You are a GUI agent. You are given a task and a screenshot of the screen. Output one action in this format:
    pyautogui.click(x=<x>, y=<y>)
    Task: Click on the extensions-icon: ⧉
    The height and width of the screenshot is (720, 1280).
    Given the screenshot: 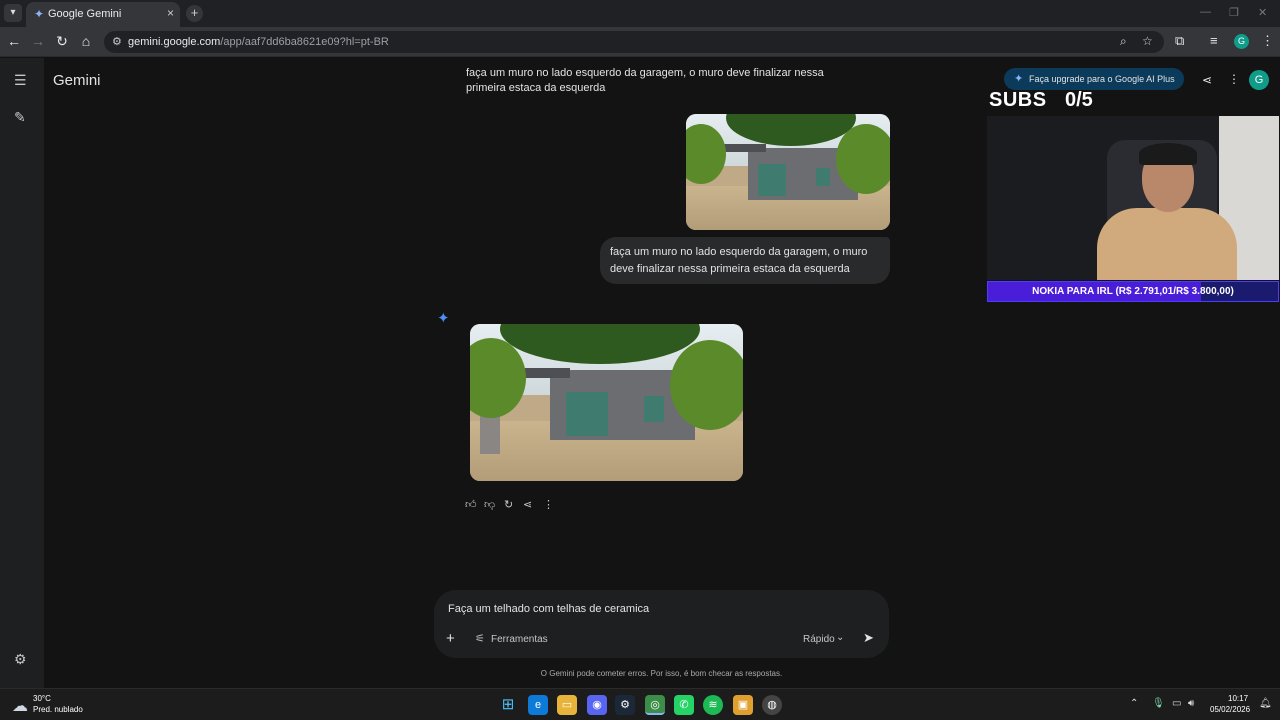 What is the action you would take?
    pyautogui.click(x=1179, y=41)
    